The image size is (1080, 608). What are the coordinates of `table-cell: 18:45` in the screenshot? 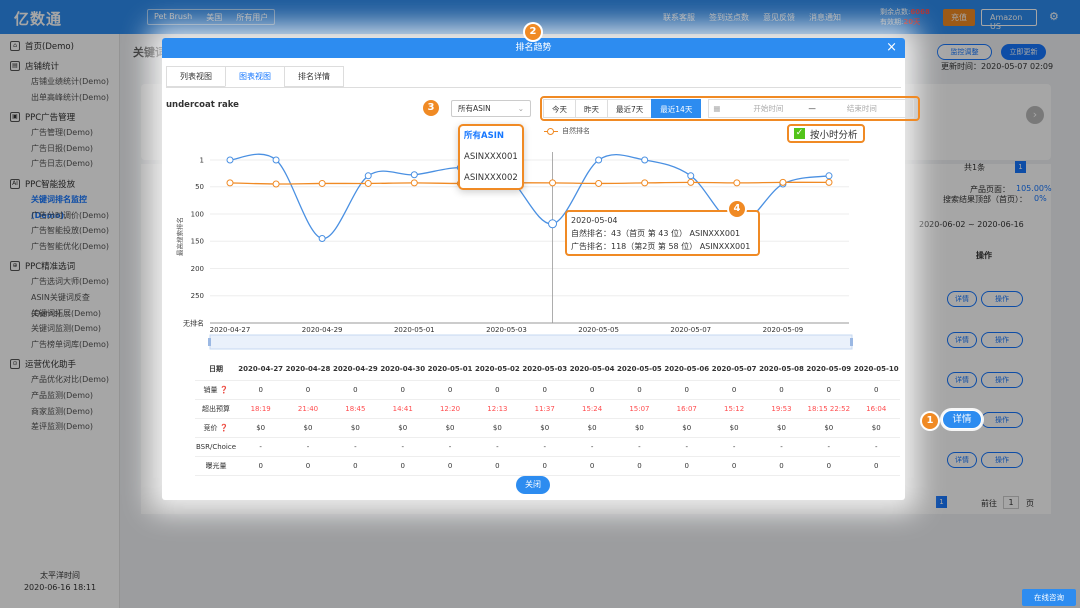 It's located at (355, 409).